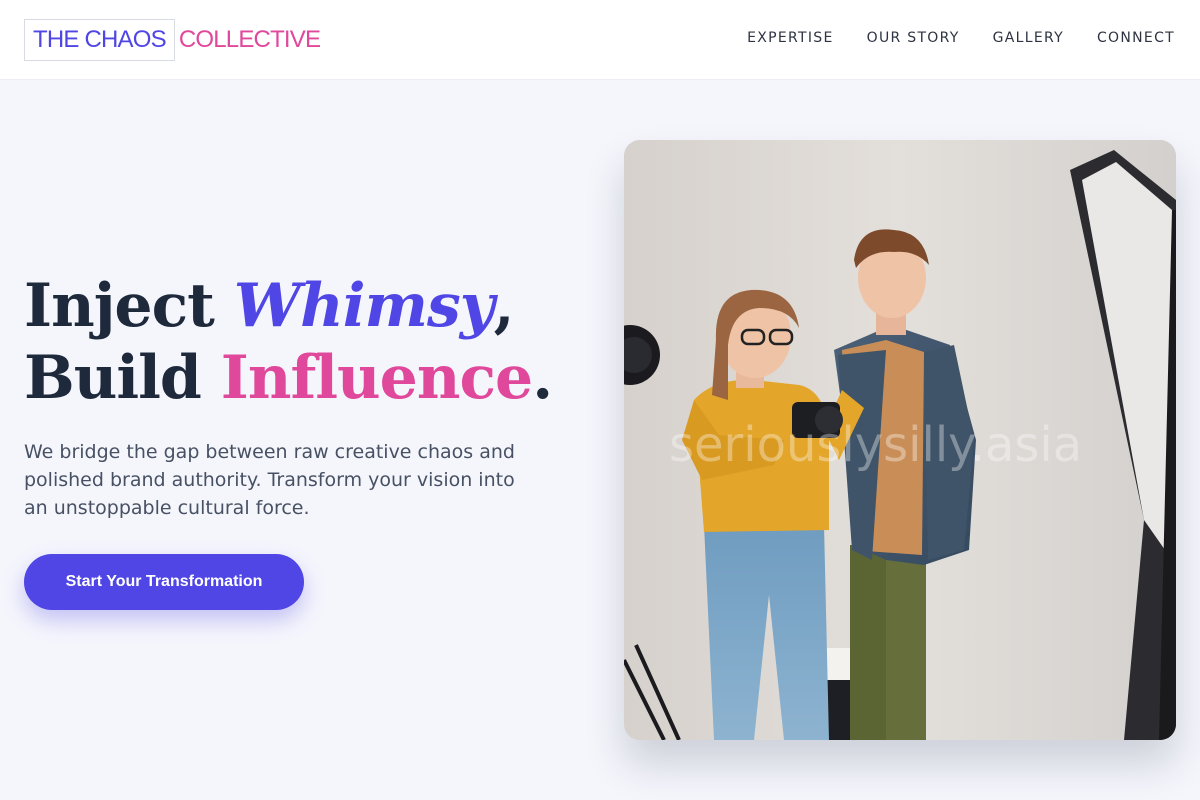 The width and height of the screenshot is (1200, 800). What do you see at coordinates (113, 378) in the screenshot?
I see `headline-word-build: Build` at bounding box center [113, 378].